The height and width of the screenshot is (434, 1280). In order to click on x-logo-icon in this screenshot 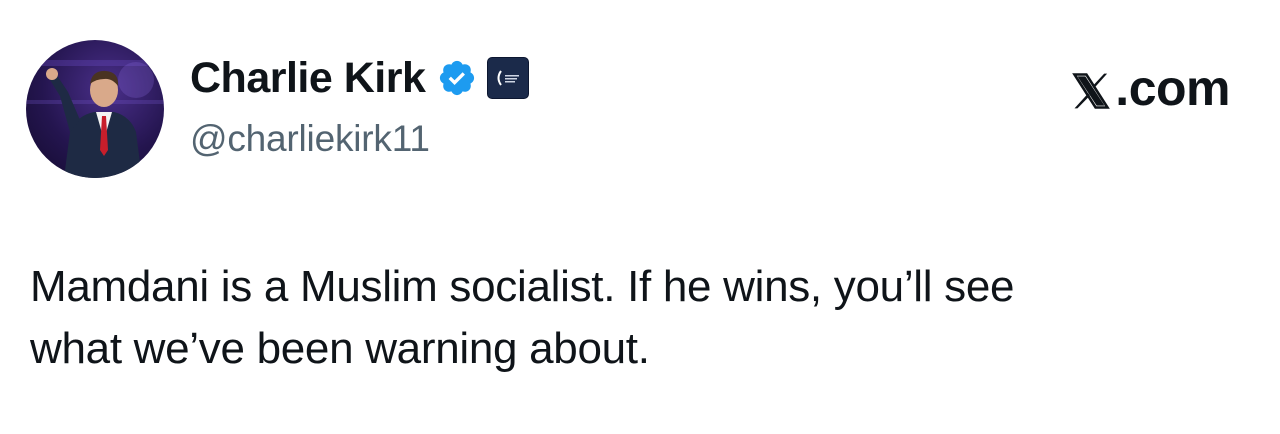, I will do `click(1091, 88)`.